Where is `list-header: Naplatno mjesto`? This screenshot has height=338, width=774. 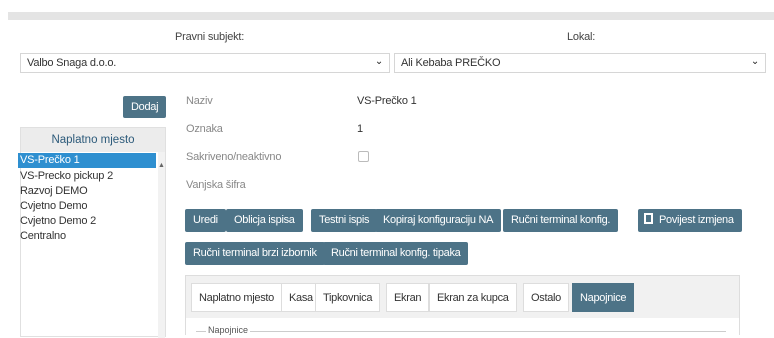 list-header: Naplatno mjesto is located at coordinates (93, 140).